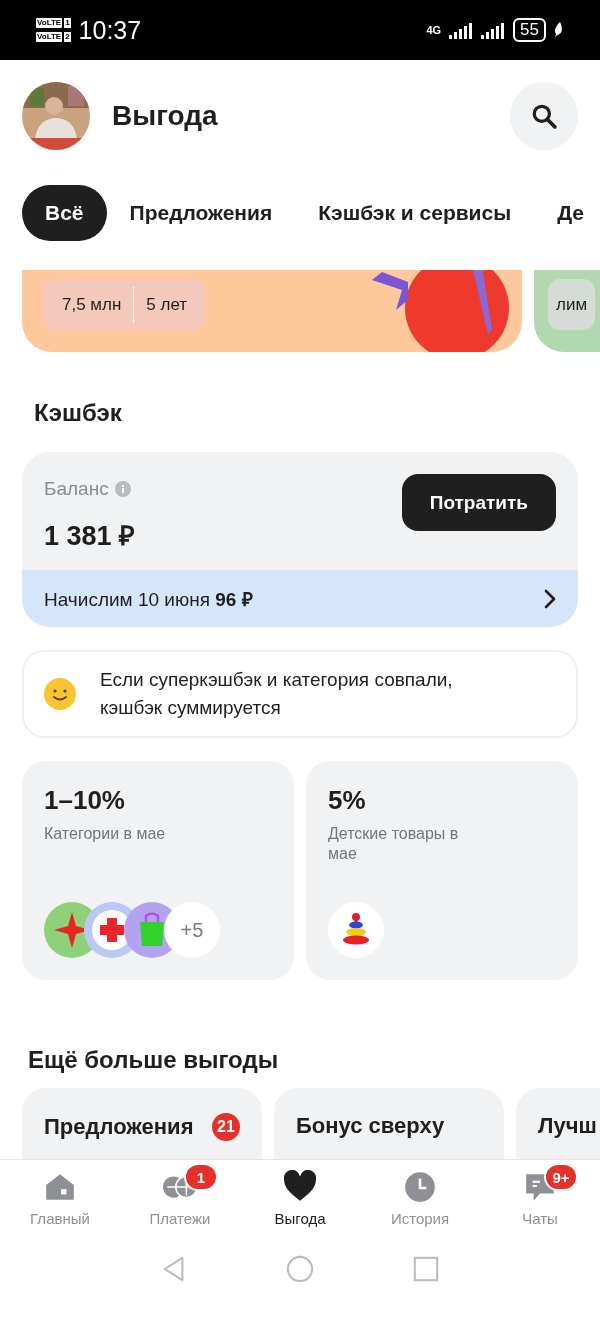  Describe the element at coordinates (122, 489) in the screenshot. I see `info-icon` at that location.